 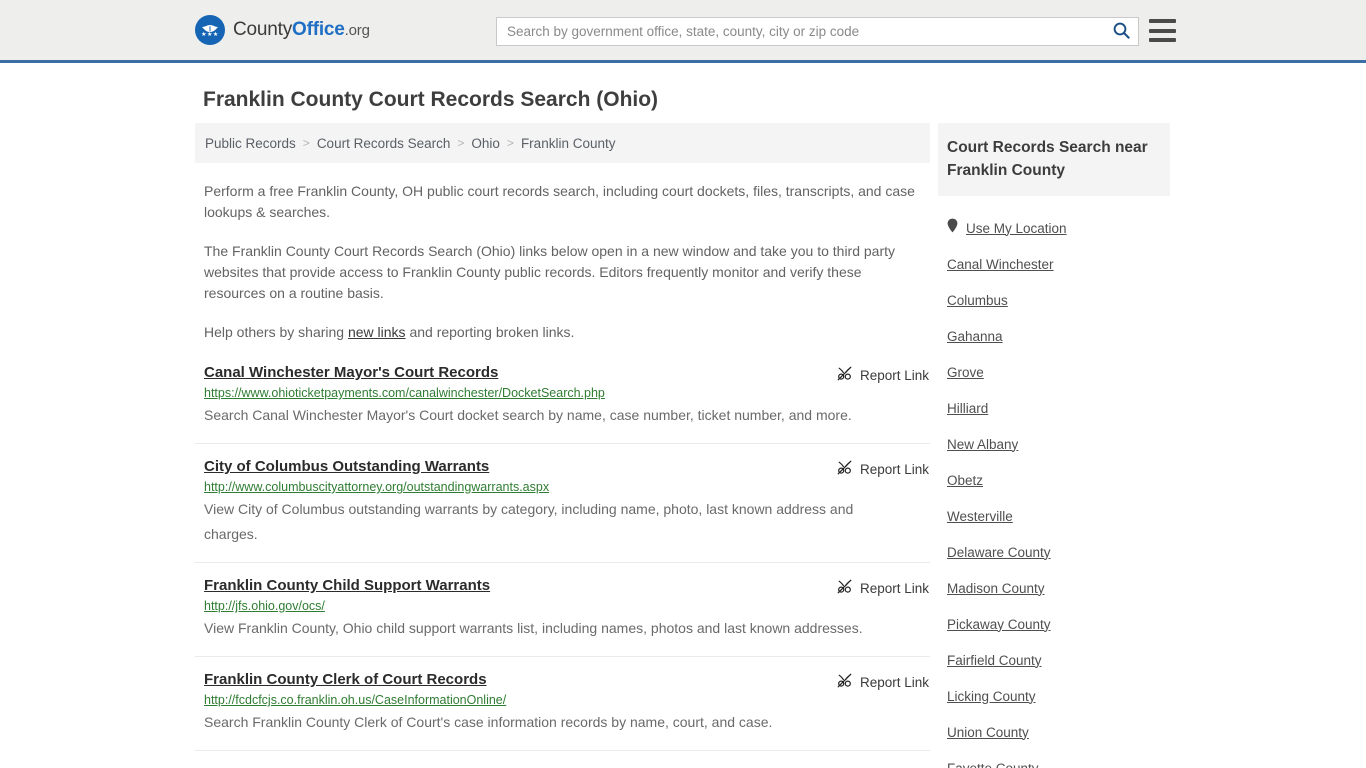 What do you see at coordinates (965, 372) in the screenshot?
I see `sidebar-link: Grove` at bounding box center [965, 372].